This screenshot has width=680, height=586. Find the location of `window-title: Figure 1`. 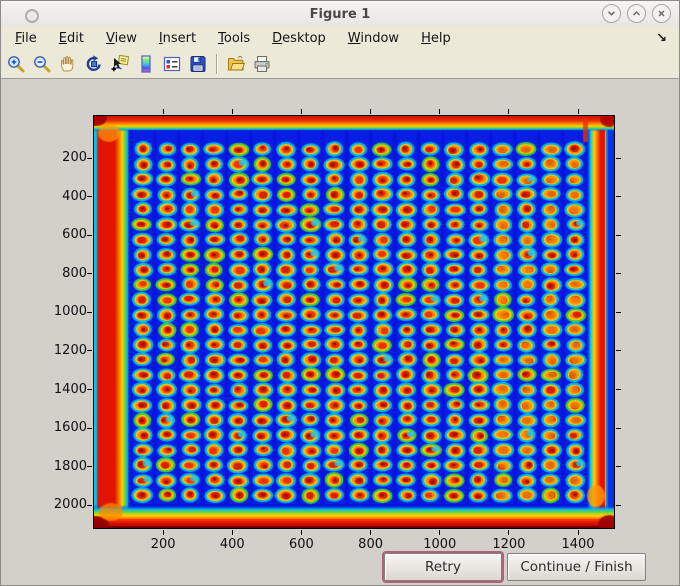

window-title: Figure 1 is located at coordinates (340, 14).